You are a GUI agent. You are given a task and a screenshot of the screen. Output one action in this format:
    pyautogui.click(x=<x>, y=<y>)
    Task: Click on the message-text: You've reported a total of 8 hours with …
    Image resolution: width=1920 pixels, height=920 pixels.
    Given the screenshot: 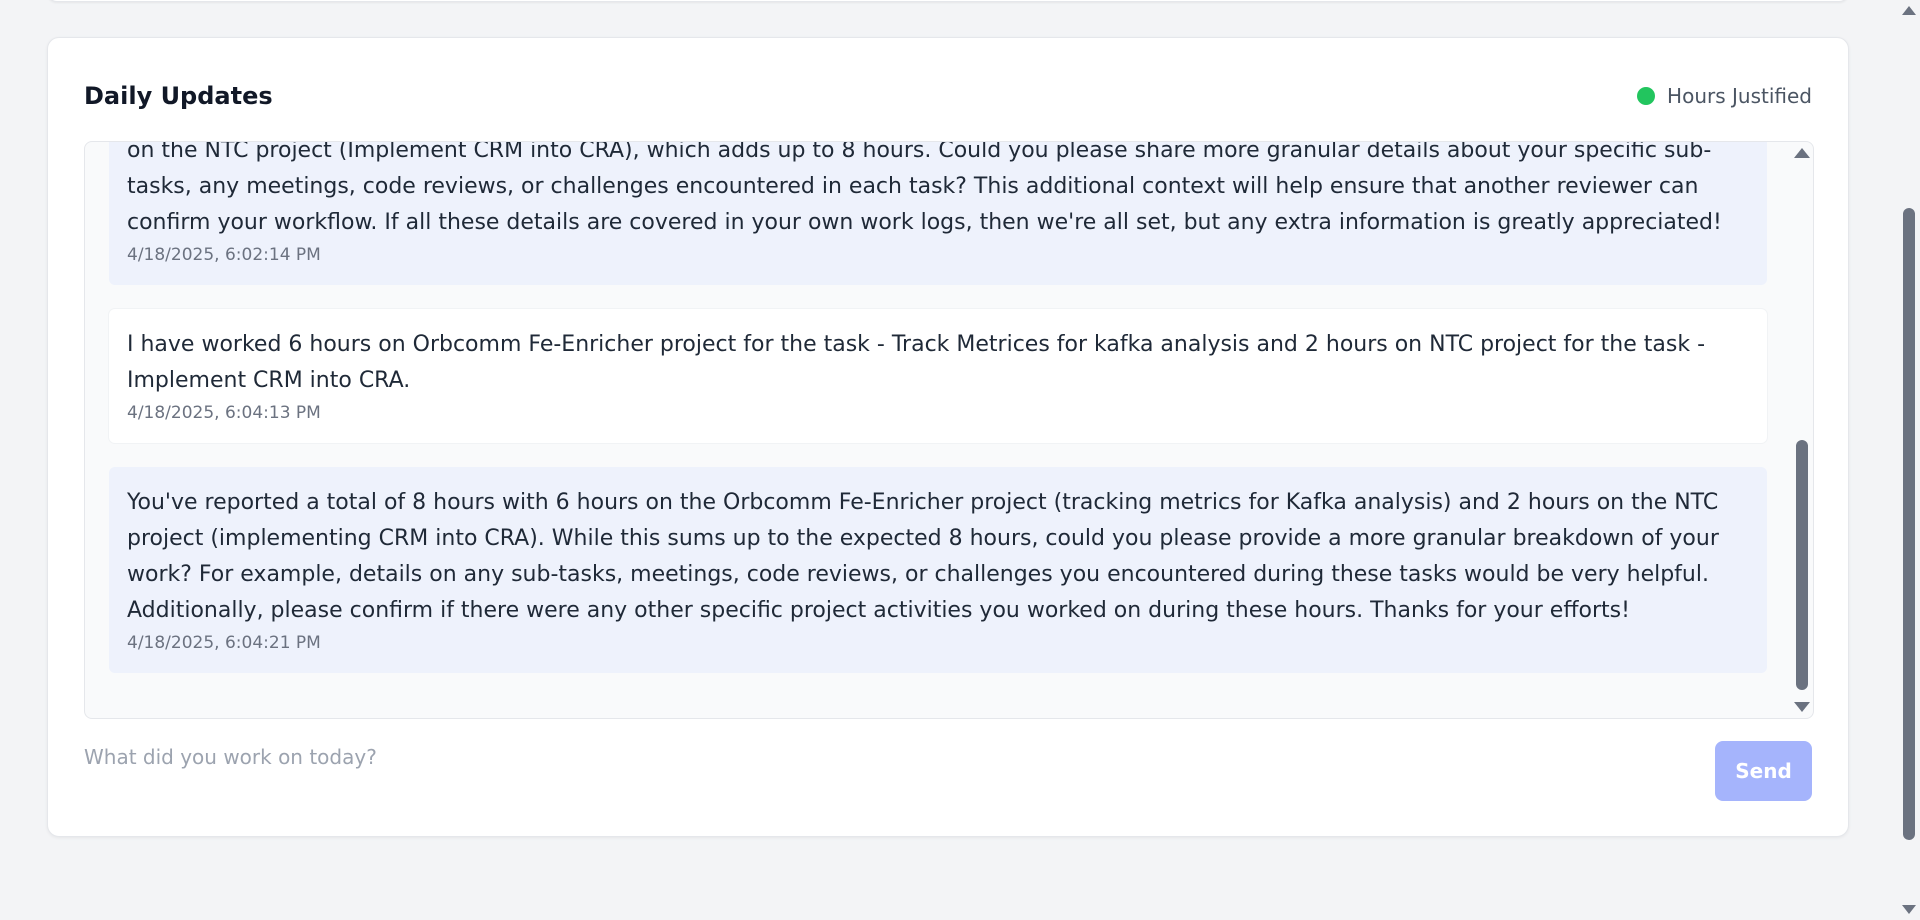 What is the action you would take?
    pyautogui.click(x=923, y=556)
    